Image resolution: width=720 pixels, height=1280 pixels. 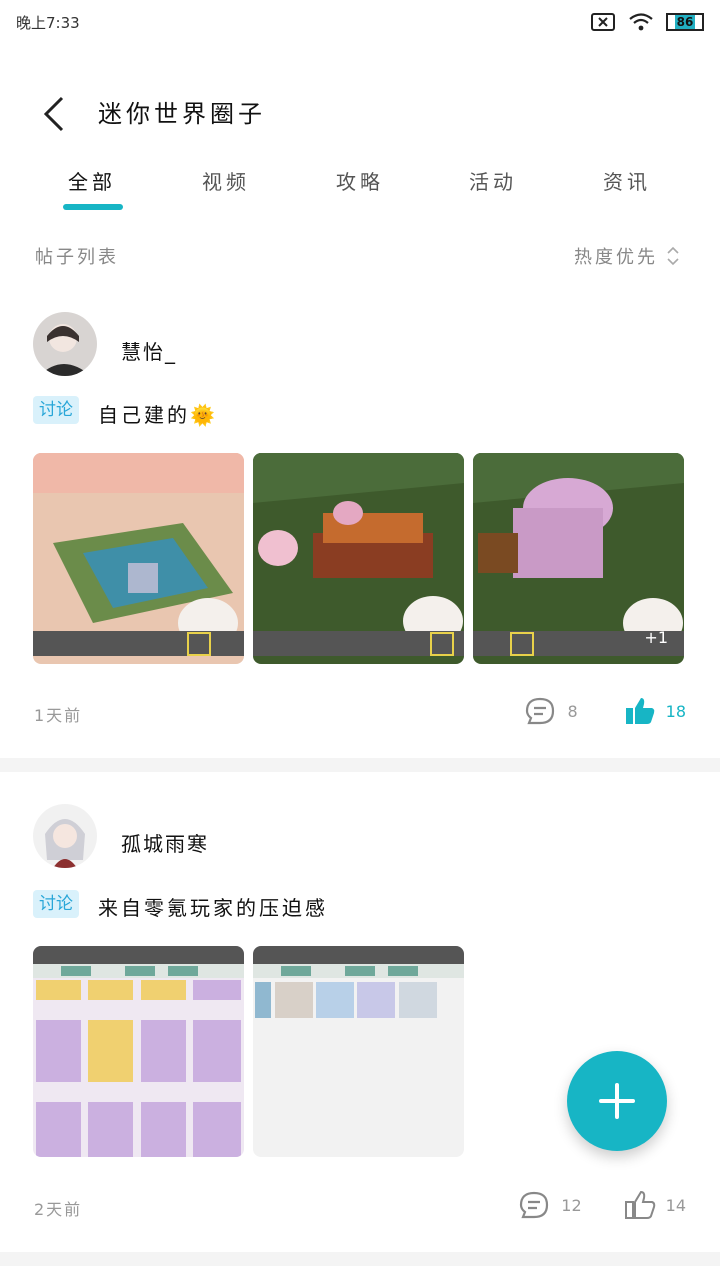 What do you see at coordinates (656, 637) in the screenshot?
I see `more-images-badge: +1` at bounding box center [656, 637].